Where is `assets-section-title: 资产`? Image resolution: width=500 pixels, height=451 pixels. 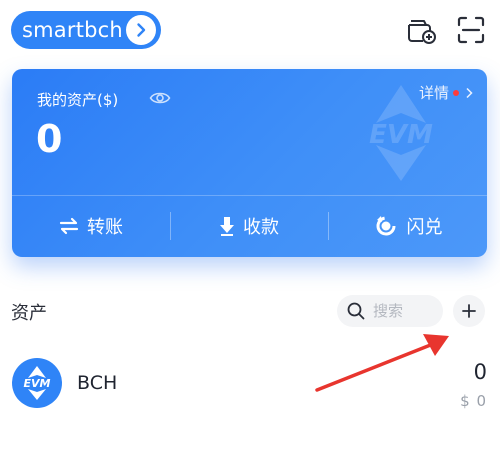 assets-section-title: 资产 is located at coordinates (29, 313).